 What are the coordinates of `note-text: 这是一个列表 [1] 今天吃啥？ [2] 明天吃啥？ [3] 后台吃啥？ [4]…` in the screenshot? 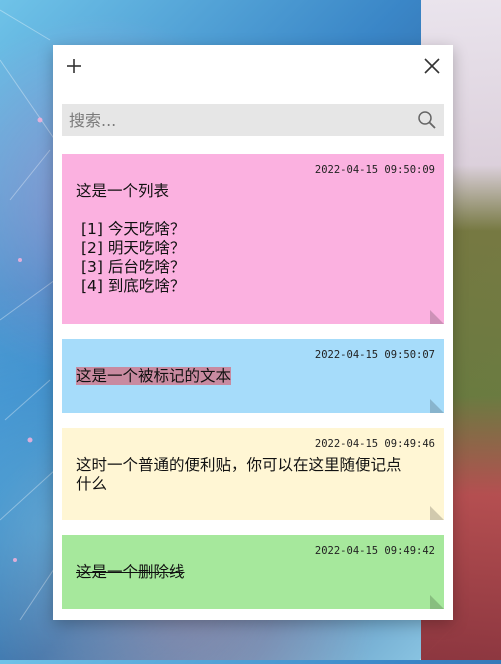 It's located at (131, 238).